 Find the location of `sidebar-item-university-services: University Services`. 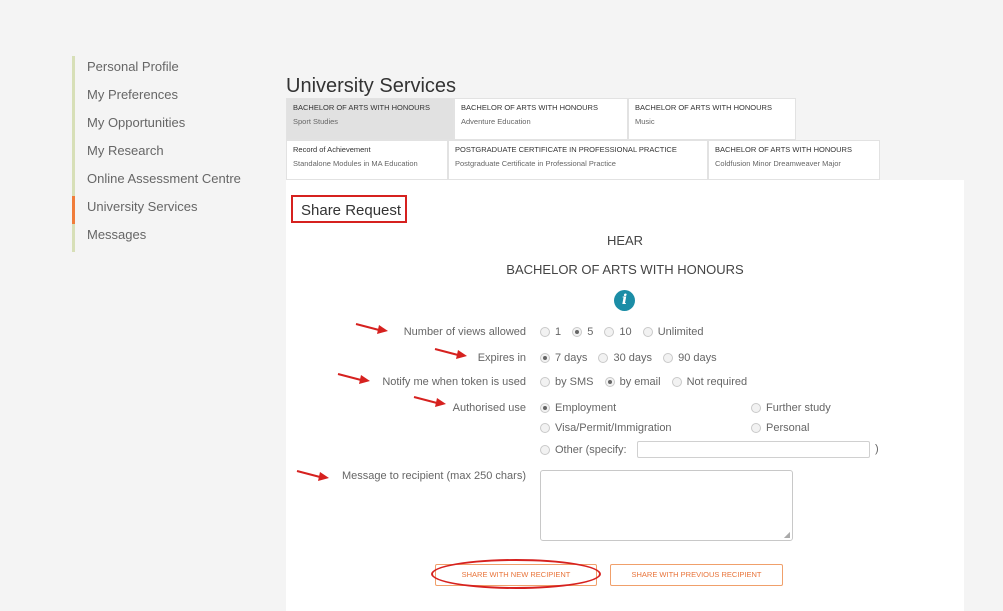

sidebar-item-university-services: University Services is located at coordinates (162, 210).